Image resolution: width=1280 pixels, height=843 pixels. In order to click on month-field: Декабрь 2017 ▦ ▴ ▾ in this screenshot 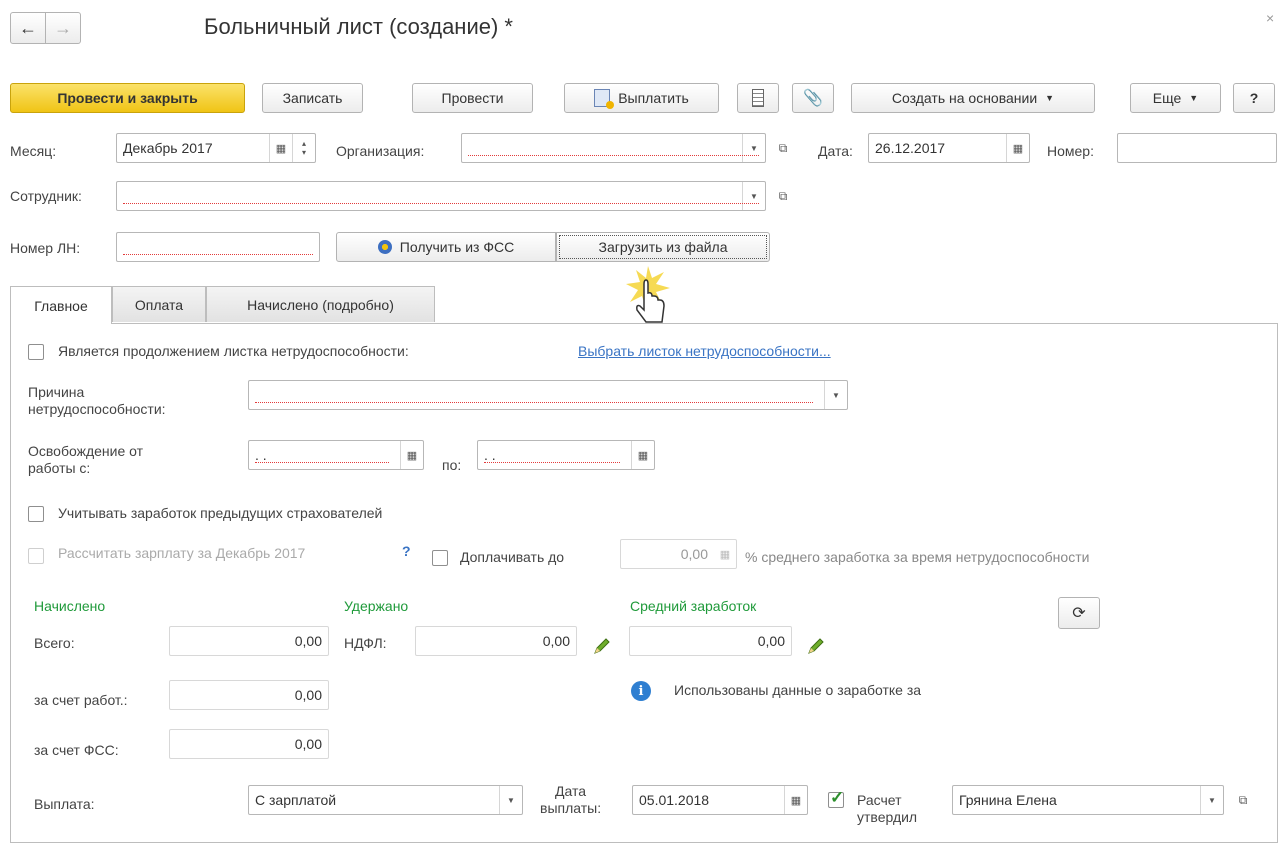, I will do `click(216, 148)`.